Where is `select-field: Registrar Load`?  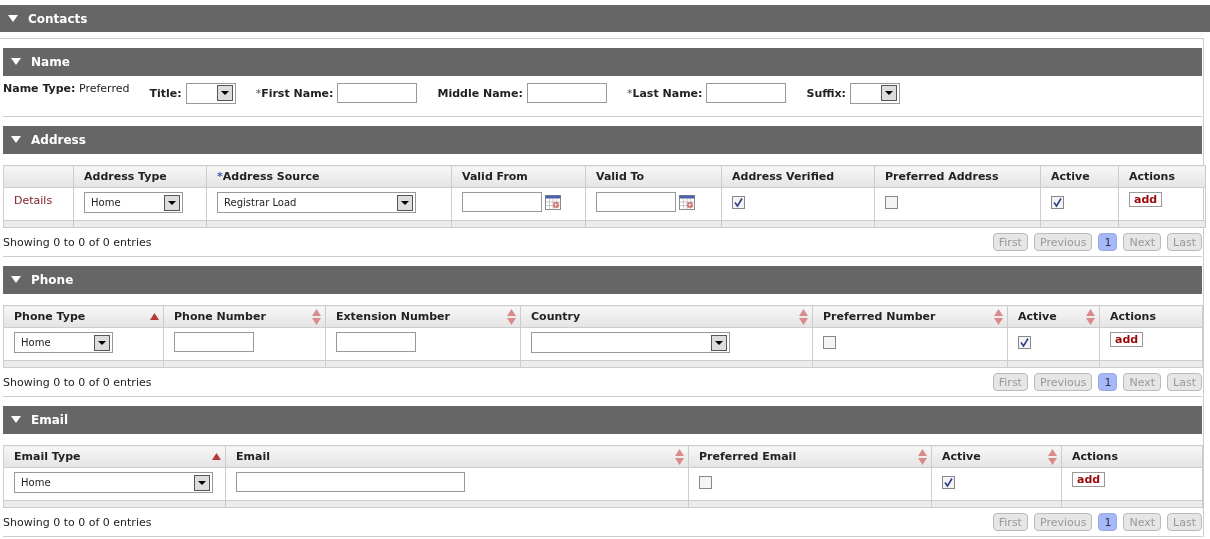 select-field: Registrar Load is located at coordinates (316, 202).